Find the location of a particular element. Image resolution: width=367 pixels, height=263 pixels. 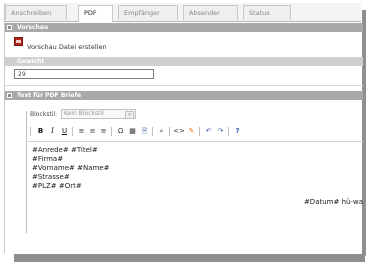

editor-line: #Firma# is located at coordinates (48, 159).